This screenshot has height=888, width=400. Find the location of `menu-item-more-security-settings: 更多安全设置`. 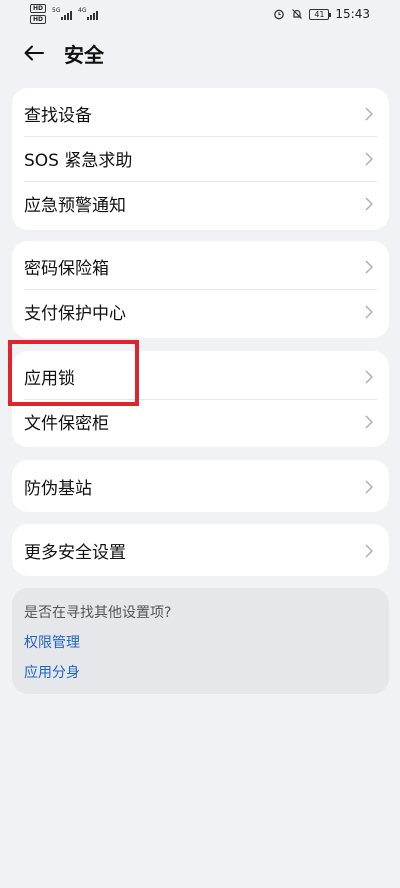

menu-item-more-security-settings: 更多安全设置 is located at coordinates (200, 550).